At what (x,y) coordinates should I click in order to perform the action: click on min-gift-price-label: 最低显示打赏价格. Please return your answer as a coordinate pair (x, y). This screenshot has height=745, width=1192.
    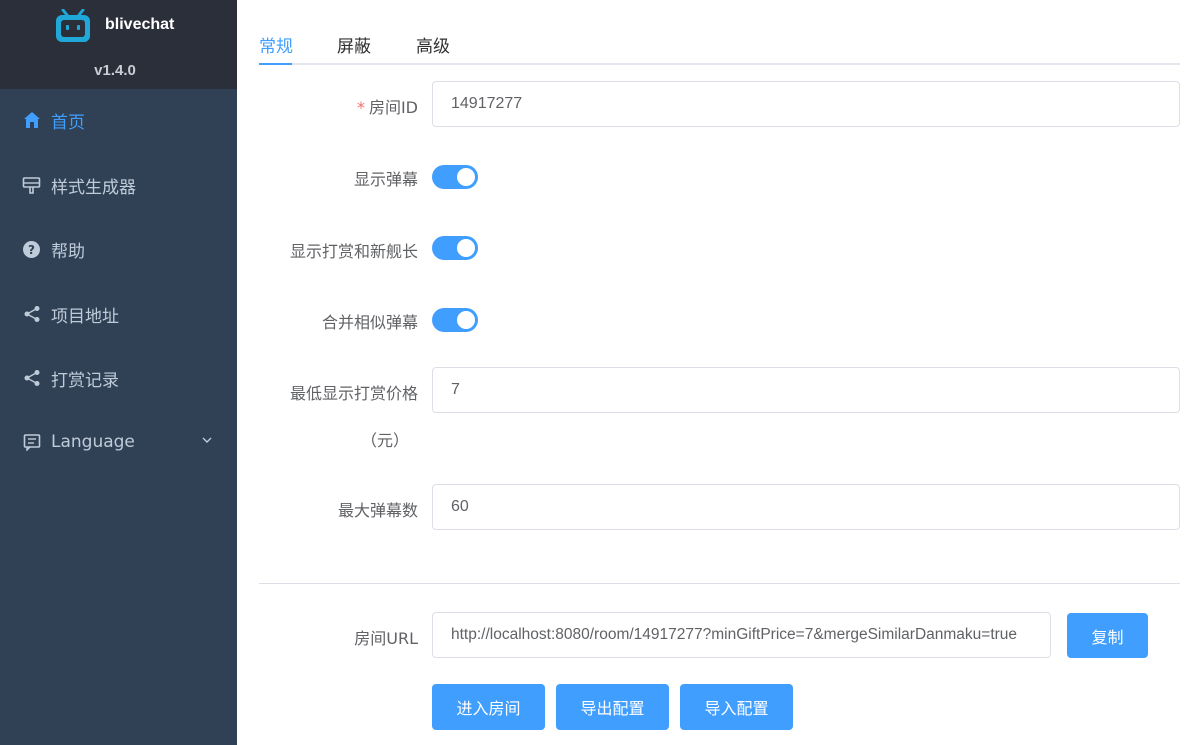
    Looking at the image, I should click on (353, 393).